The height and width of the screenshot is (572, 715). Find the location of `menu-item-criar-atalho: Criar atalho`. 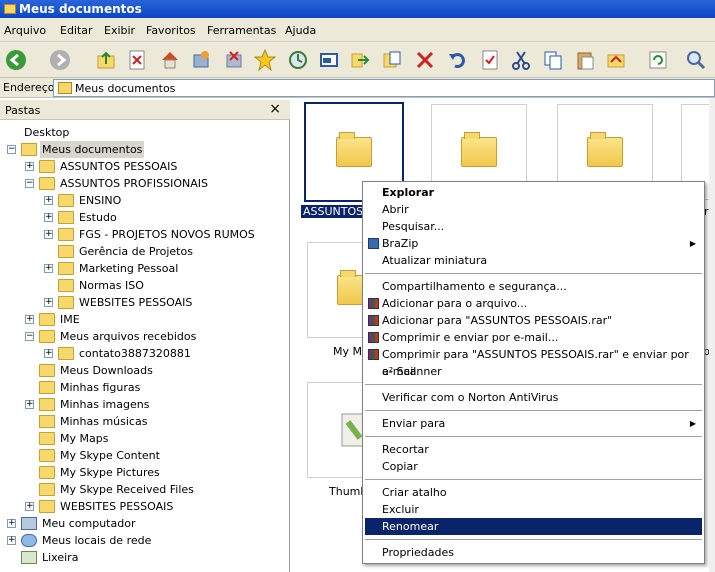

menu-item-criar-atalho: Criar atalho is located at coordinates (533, 492).